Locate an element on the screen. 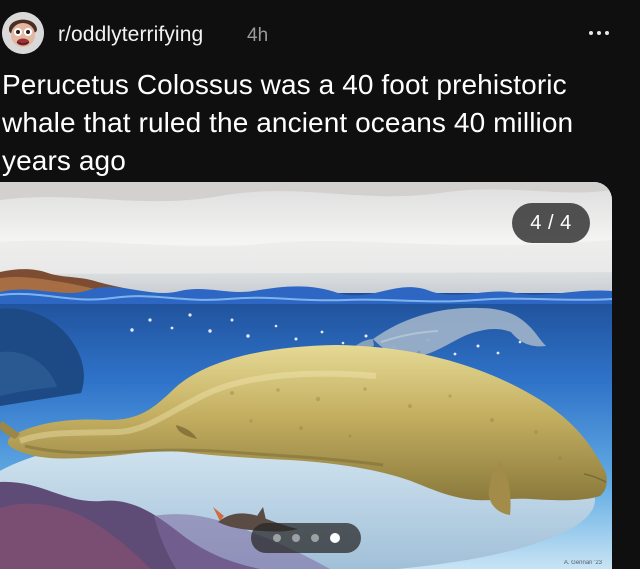 The width and height of the screenshot is (640, 569). subreddit-name: r/oddlyterrifying is located at coordinates (130, 35).